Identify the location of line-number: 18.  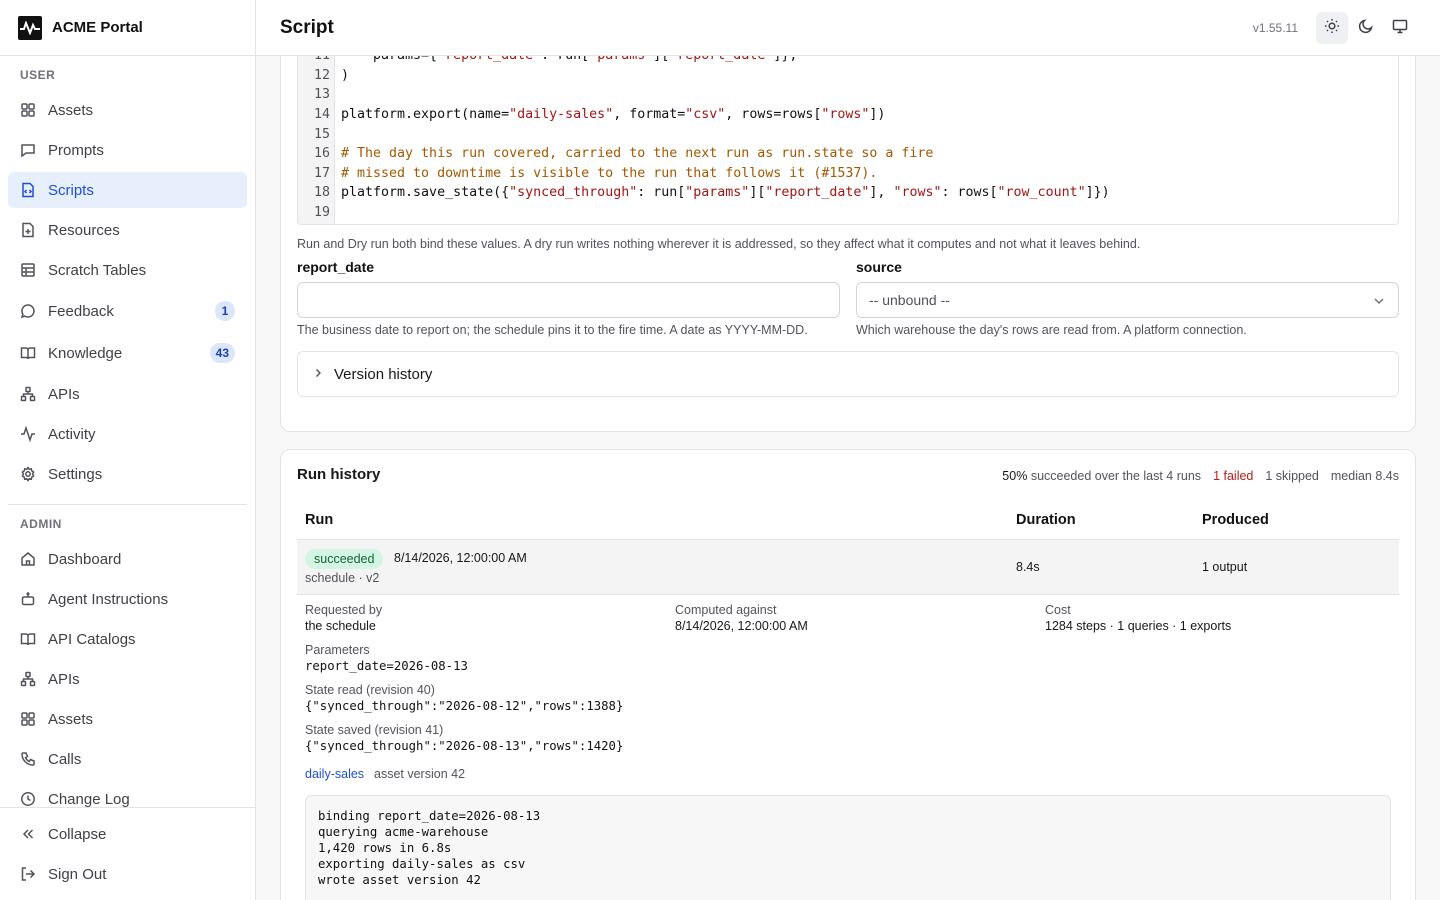
(321, 193).